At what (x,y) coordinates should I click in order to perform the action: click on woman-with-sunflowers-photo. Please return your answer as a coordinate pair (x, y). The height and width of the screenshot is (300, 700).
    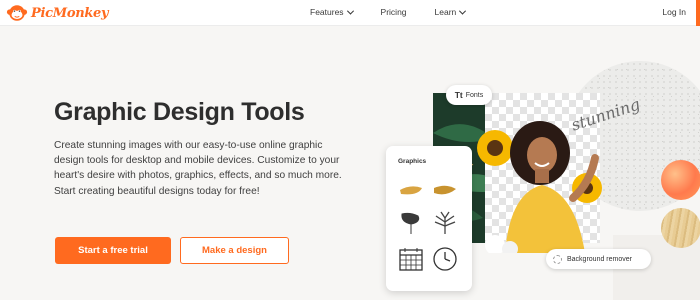
    Looking at the image, I should click on (539, 187).